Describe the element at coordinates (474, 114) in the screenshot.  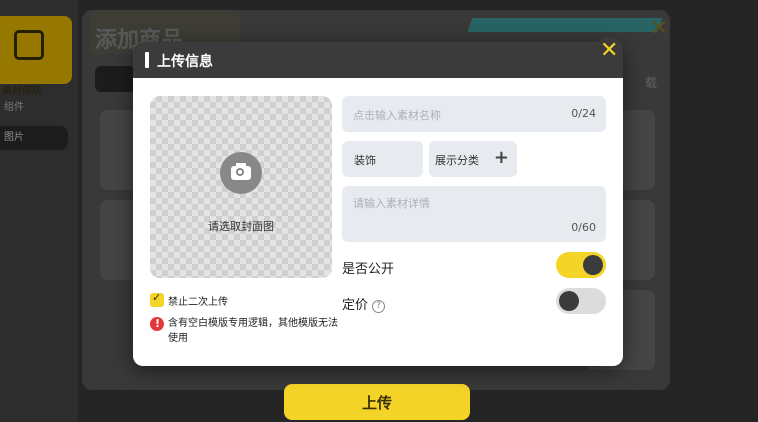
I see `material-name-input: 点击输入素材名称 0/24` at that location.